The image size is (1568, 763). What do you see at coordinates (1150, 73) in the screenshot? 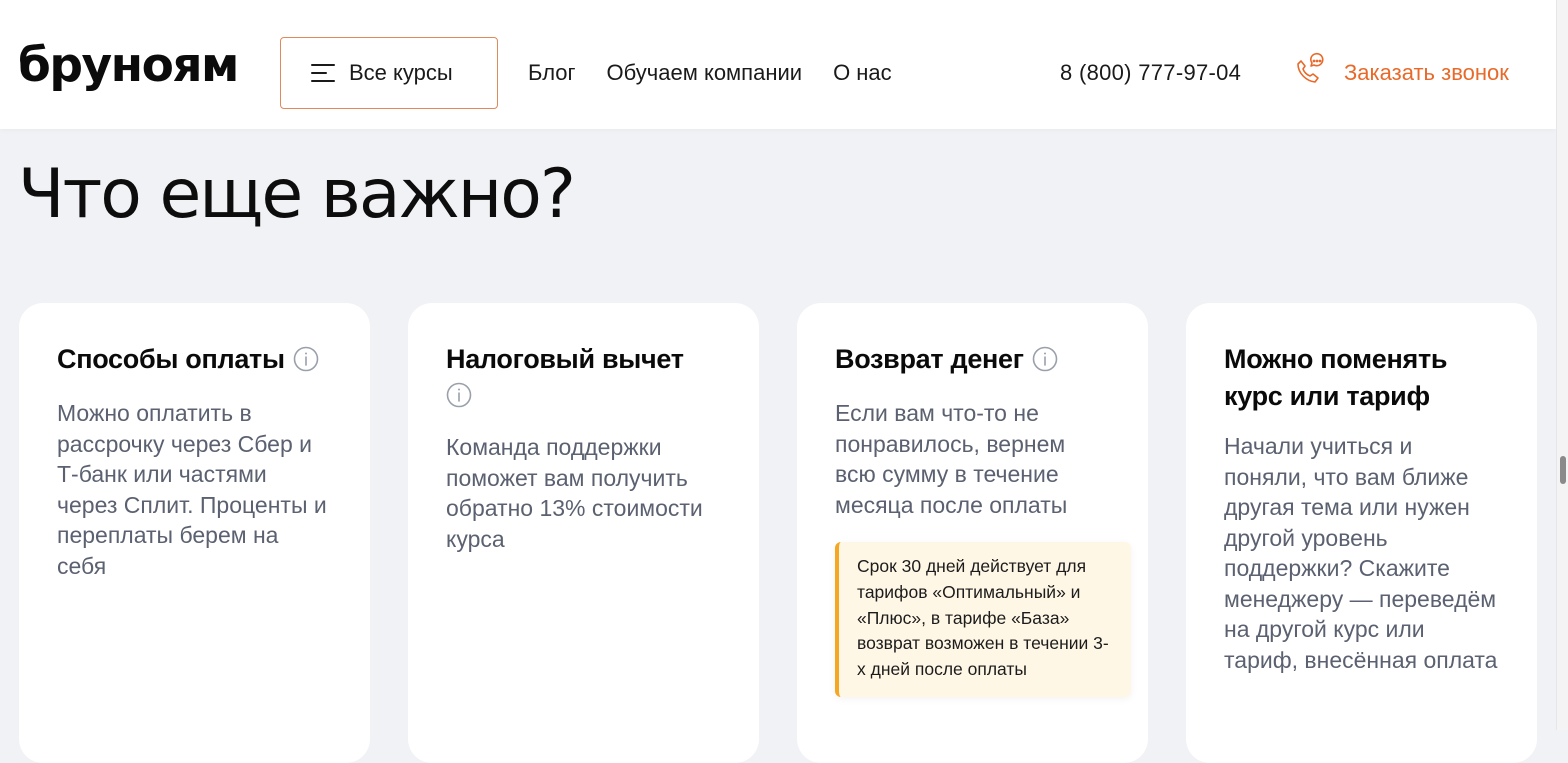
I see `phone-number: 8 (800) 777-97-04` at bounding box center [1150, 73].